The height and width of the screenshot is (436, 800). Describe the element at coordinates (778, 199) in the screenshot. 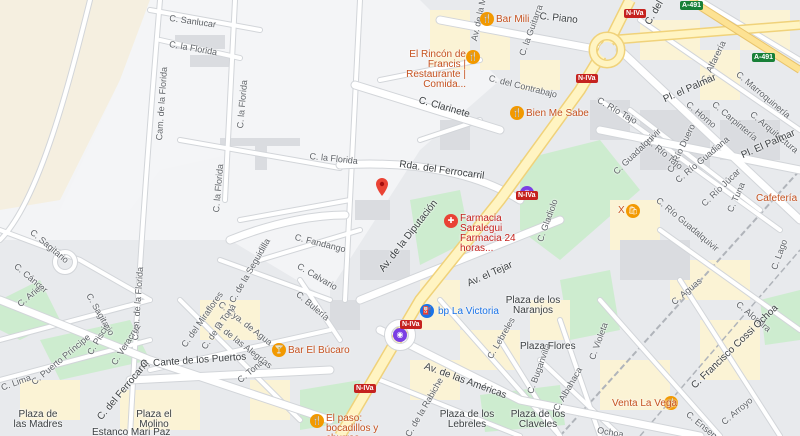

I see `poi-cafeteria: Cafetería res` at that location.